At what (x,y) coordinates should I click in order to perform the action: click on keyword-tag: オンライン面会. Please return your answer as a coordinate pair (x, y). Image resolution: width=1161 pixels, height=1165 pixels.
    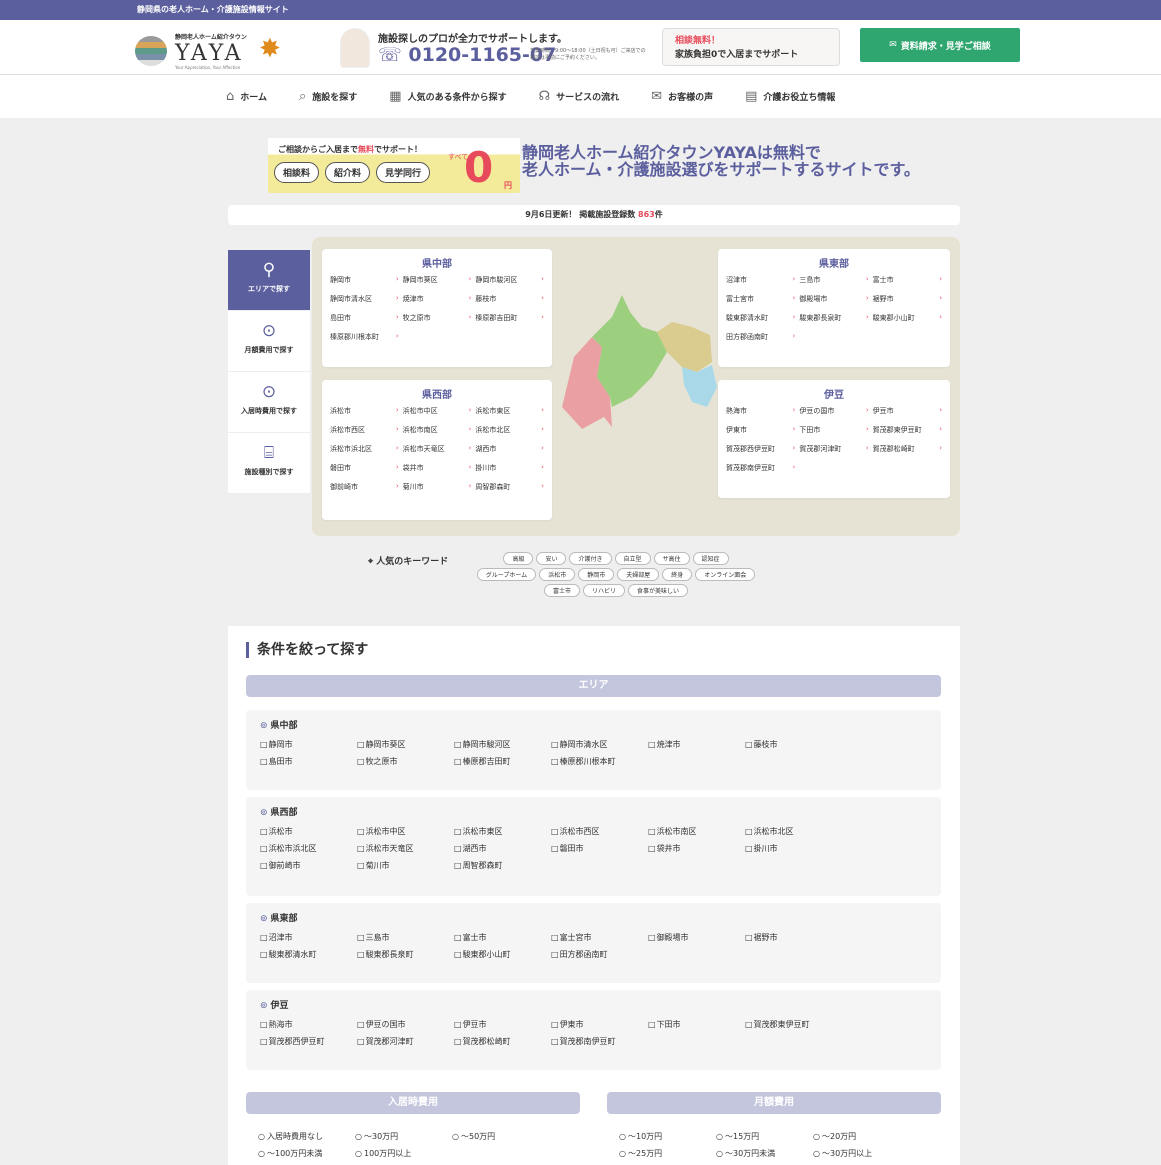
    Looking at the image, I should click on (725, 574).